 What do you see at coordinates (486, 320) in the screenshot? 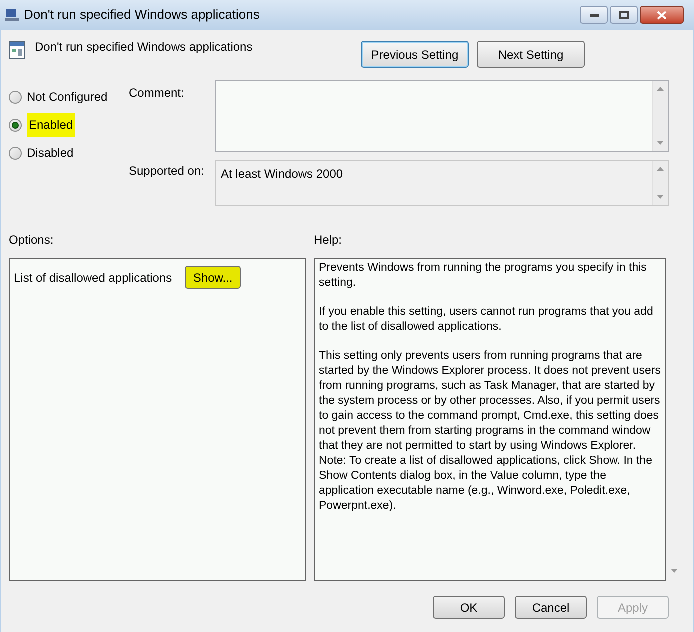
I see `help-text: If you enable this setting, users cannot run programs that you add to the list of disallowed applications.` at bounding box center [486, 320].